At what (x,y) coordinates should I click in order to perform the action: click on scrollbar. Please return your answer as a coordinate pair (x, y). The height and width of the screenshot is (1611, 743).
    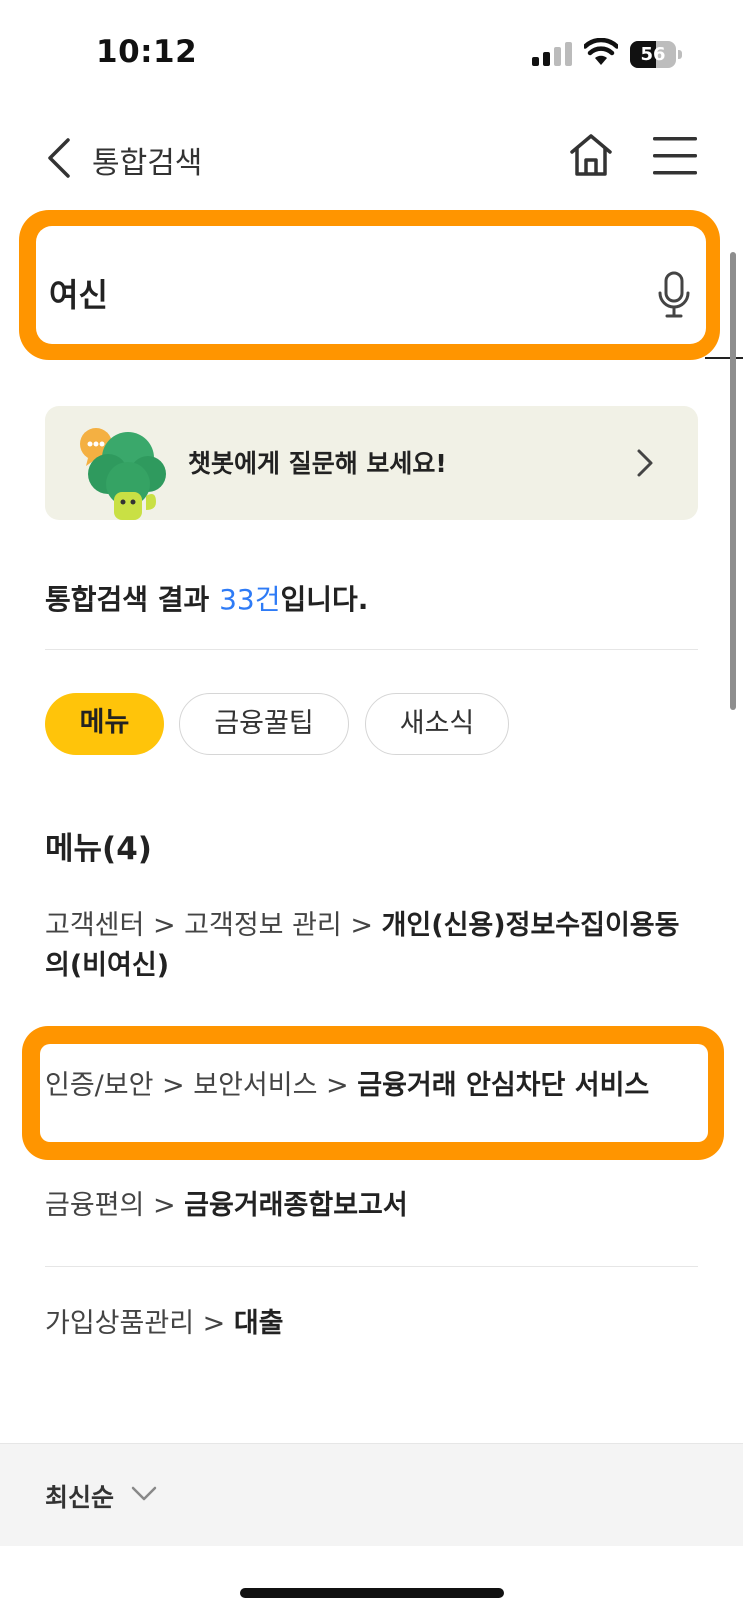
    Looking at the image, I should click on (733, 481).